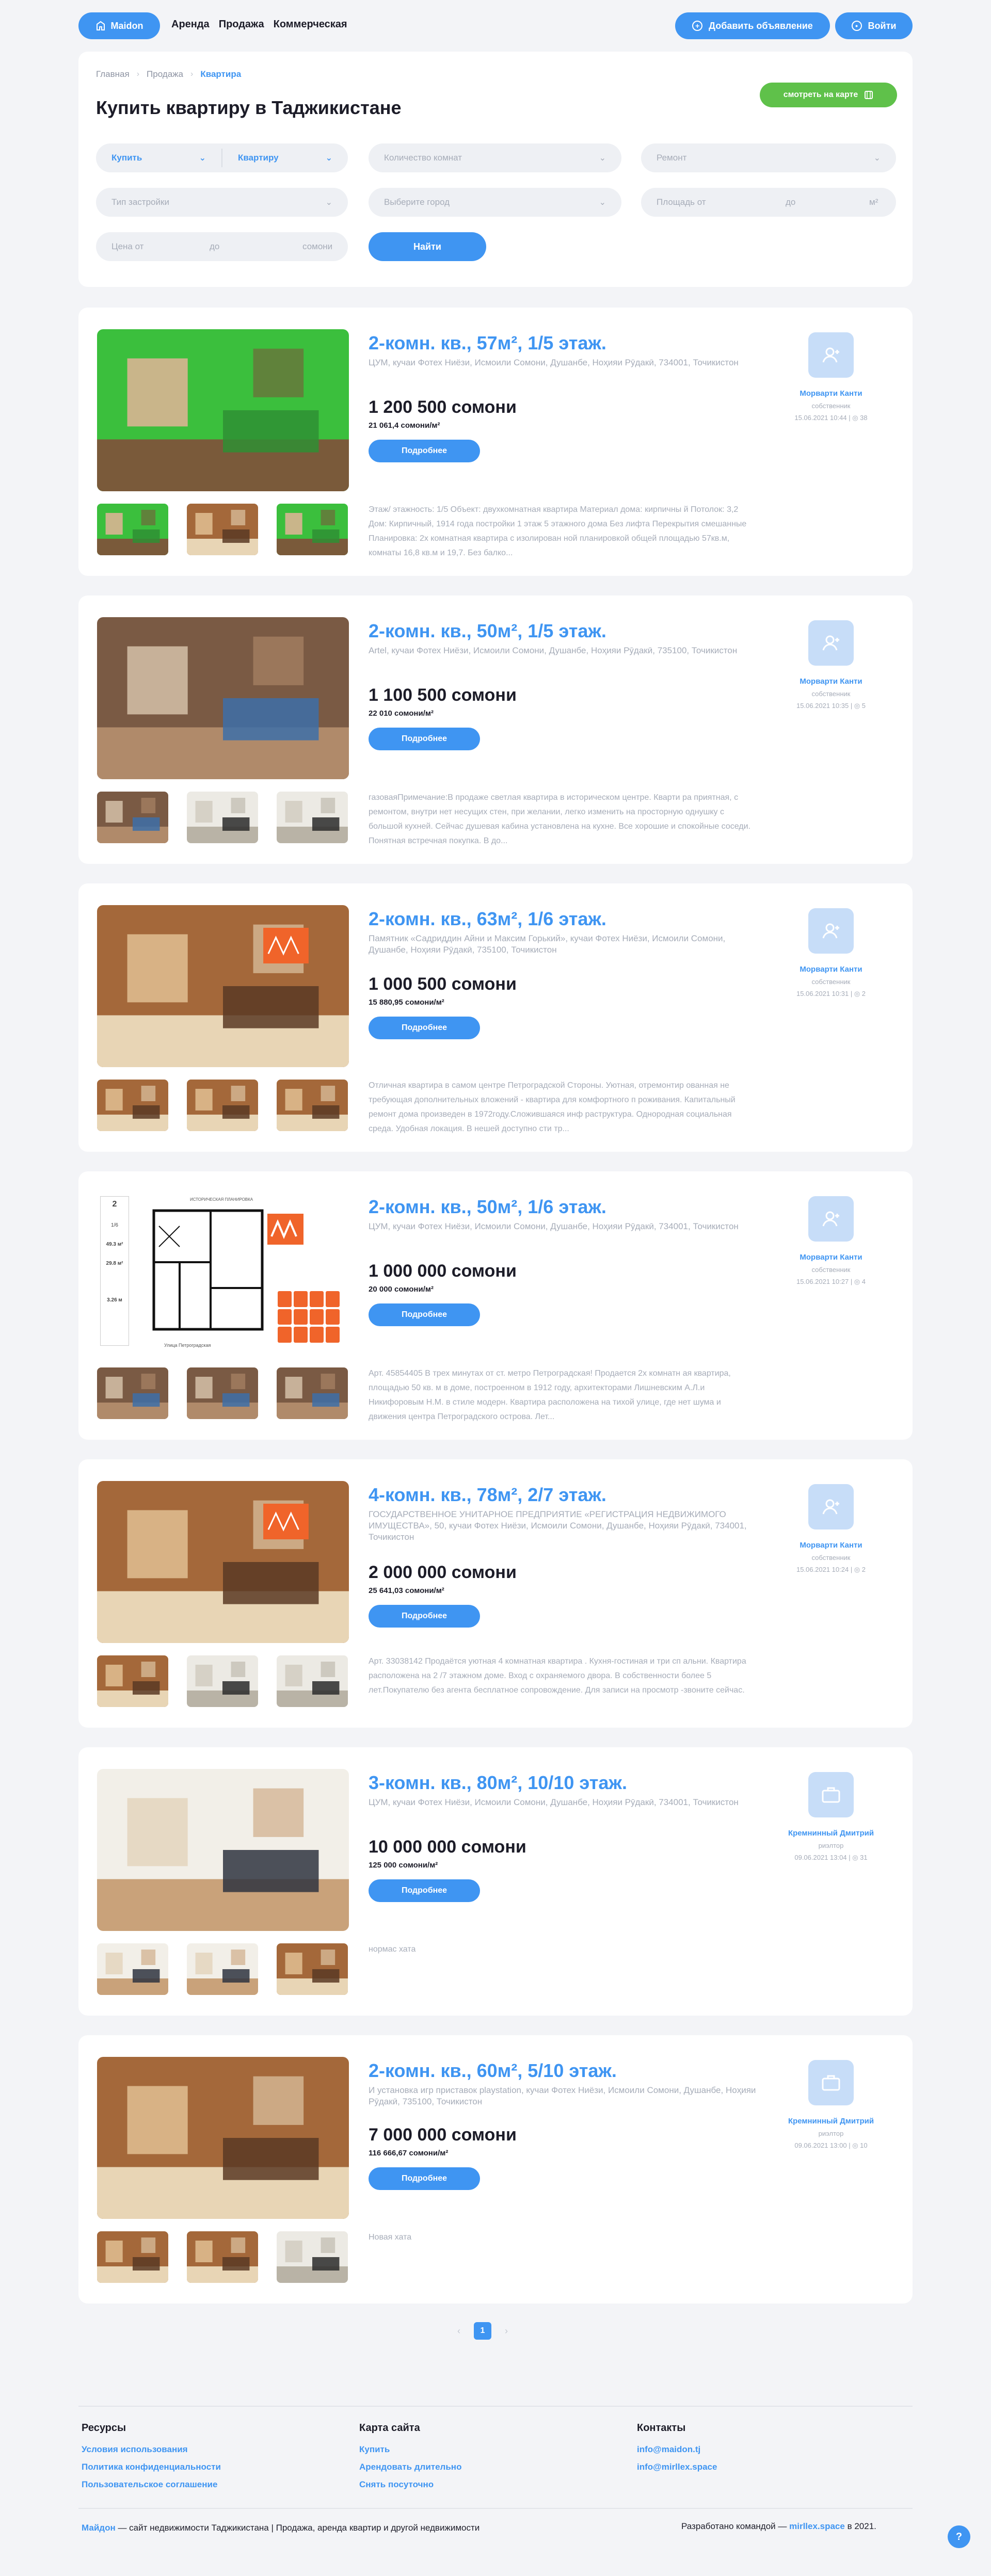 The height and width of the screenshot is (2576, 991). I want to click on footer-link-terms: Условия использования, so click(151, 2450).